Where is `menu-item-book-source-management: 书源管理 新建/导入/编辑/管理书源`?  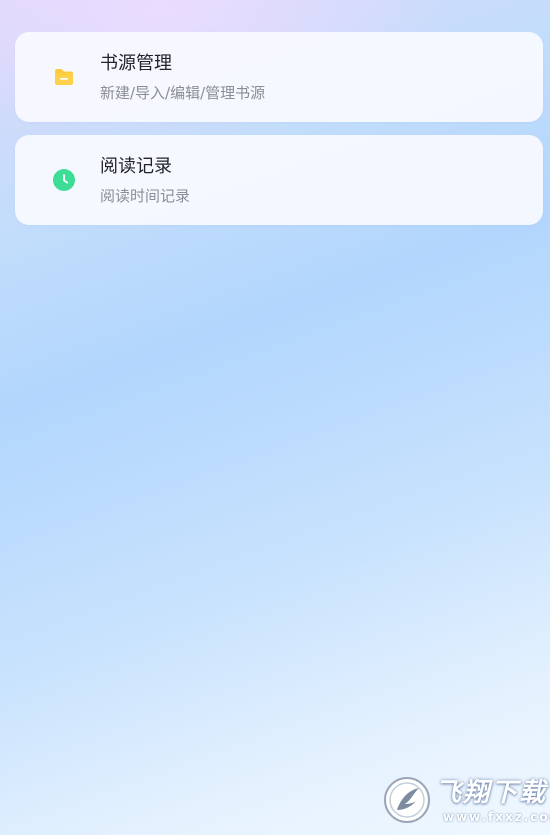 menu-item-book-source-management: 书源管理 新建/导入/编辑/管理书源 is located at coordinates (279, 77).